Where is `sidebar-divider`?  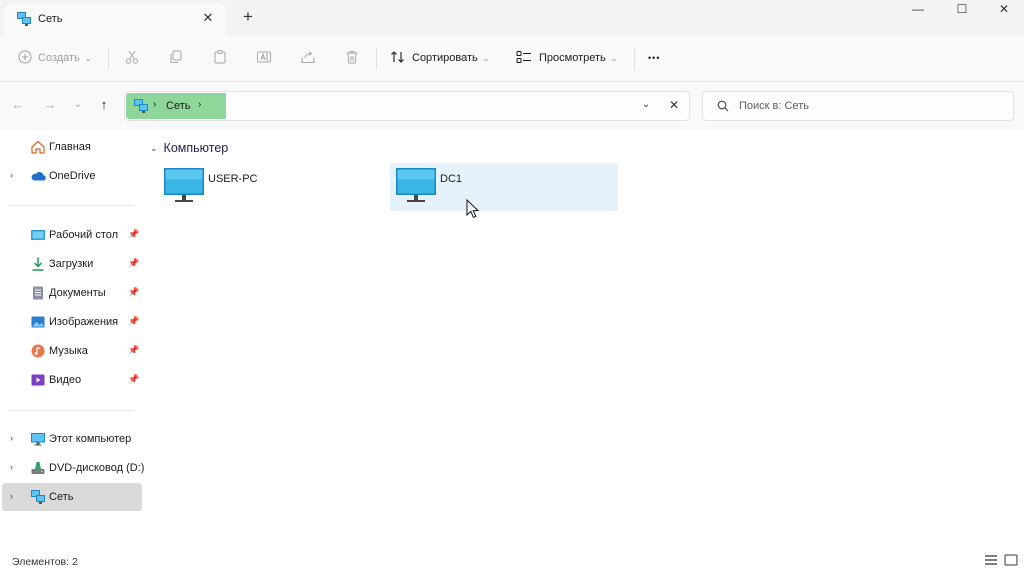
sidebar-divider is located at coordinates (71, 410).